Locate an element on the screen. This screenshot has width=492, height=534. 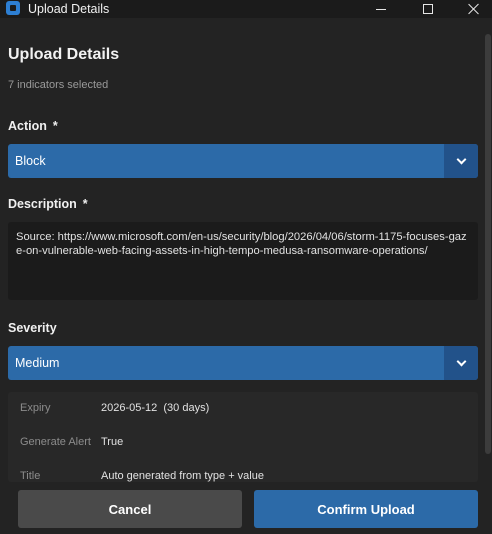
action-label: Action * is located at coordinates (33, 126).